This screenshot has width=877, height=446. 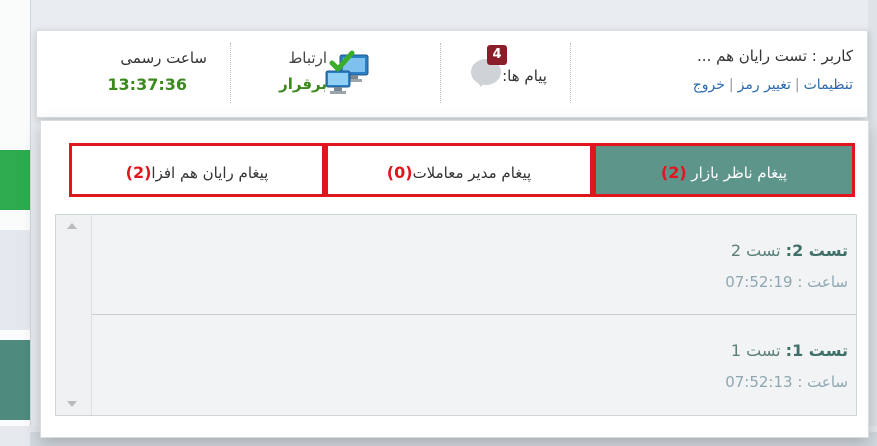 What do you see at coordinates (350, 74) in the screenshot?
I see `network-connected-icon` at bounding box center [350, 74].